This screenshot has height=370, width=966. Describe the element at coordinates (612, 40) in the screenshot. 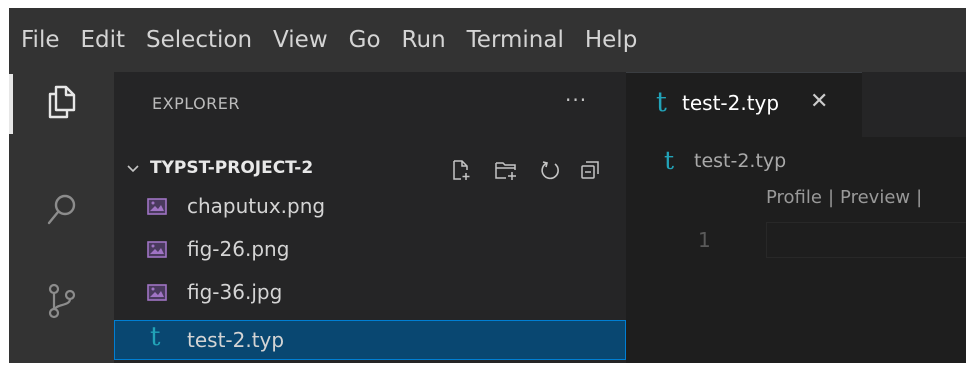

I see `menu-help: Help` at that location.